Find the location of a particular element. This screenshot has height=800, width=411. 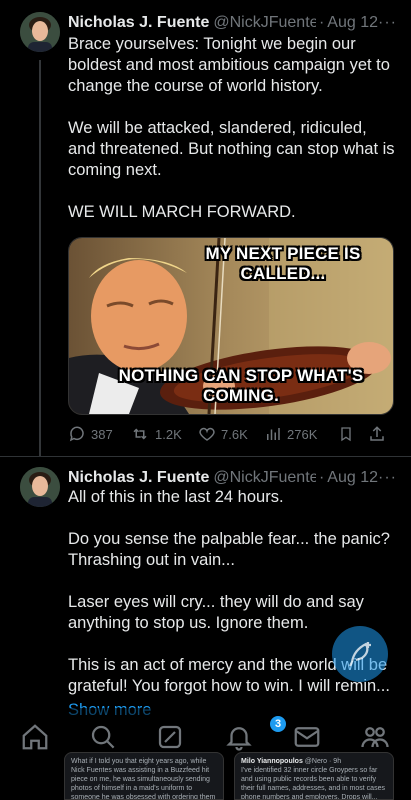

tab-communities is located at coordinates (376, 738).